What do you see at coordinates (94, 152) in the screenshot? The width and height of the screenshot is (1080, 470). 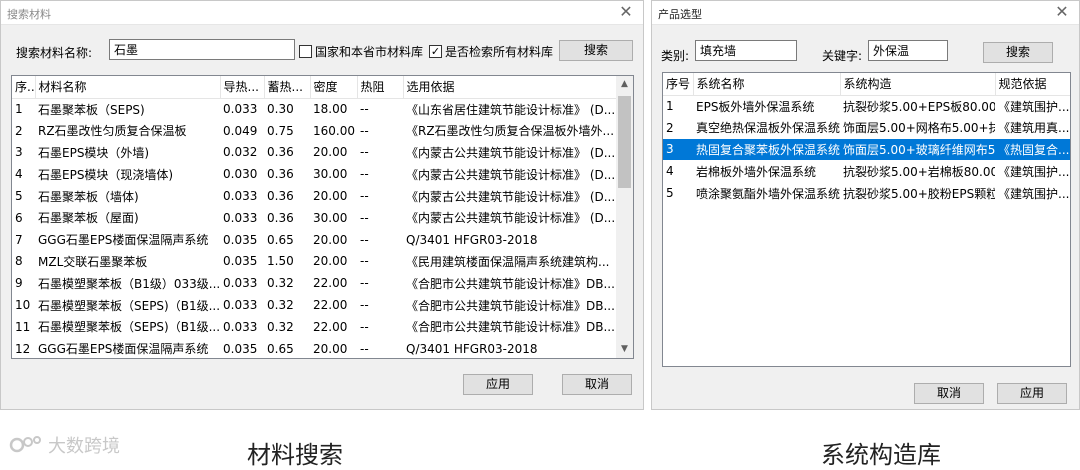 I see `table-cell: 石墨EPS模块（外墙)` at bounding box center [94, 152].